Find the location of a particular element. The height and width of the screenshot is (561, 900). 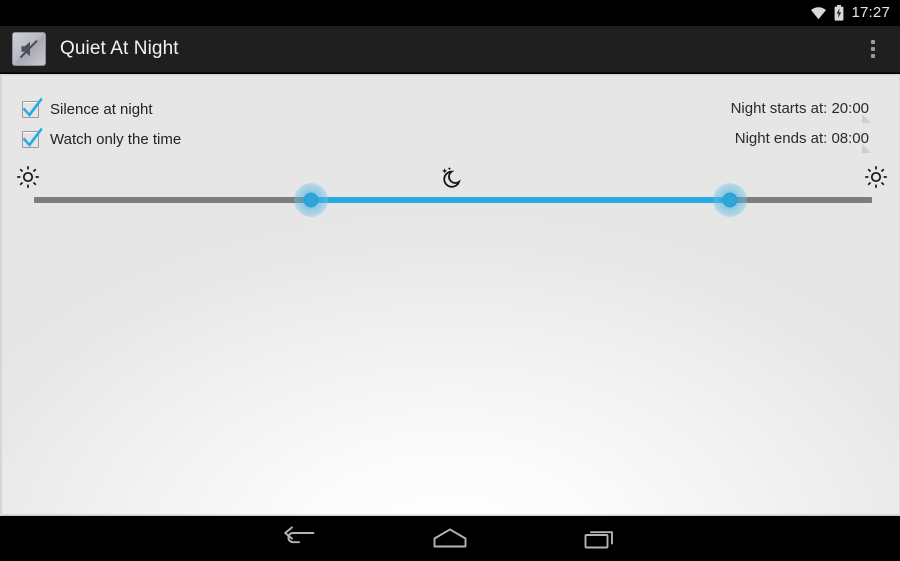

night-end-value: Night ends at: 08:00 is located at coordinates (801, 139).